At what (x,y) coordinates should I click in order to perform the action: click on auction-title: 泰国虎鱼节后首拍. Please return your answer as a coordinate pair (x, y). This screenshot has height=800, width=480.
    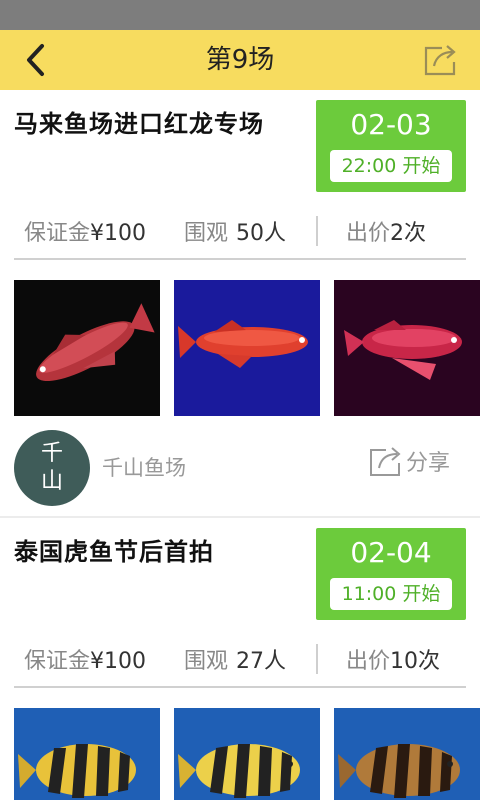
    Looking at the image, I should click on (114, 552).